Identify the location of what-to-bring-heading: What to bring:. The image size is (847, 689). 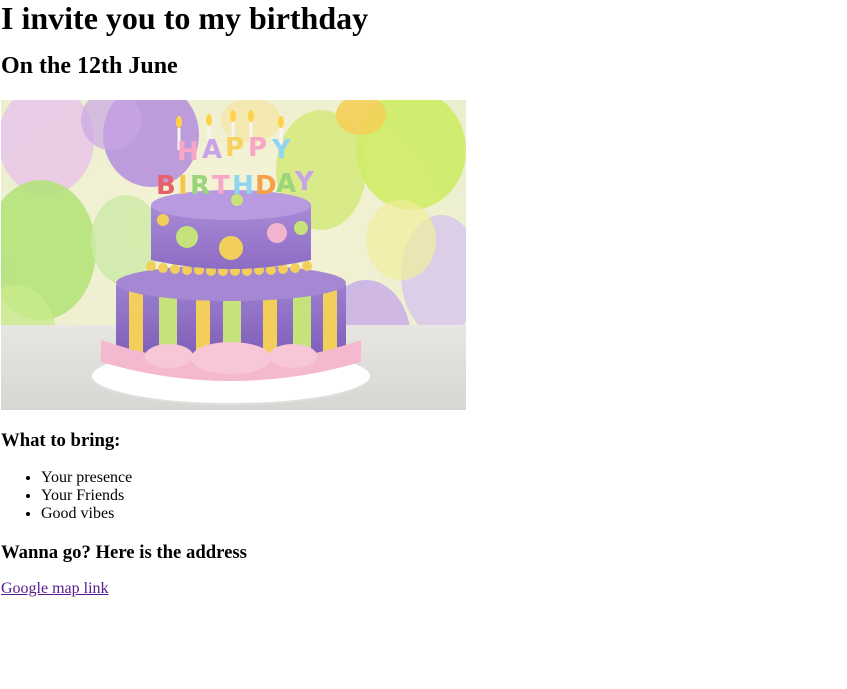
(61, 440).